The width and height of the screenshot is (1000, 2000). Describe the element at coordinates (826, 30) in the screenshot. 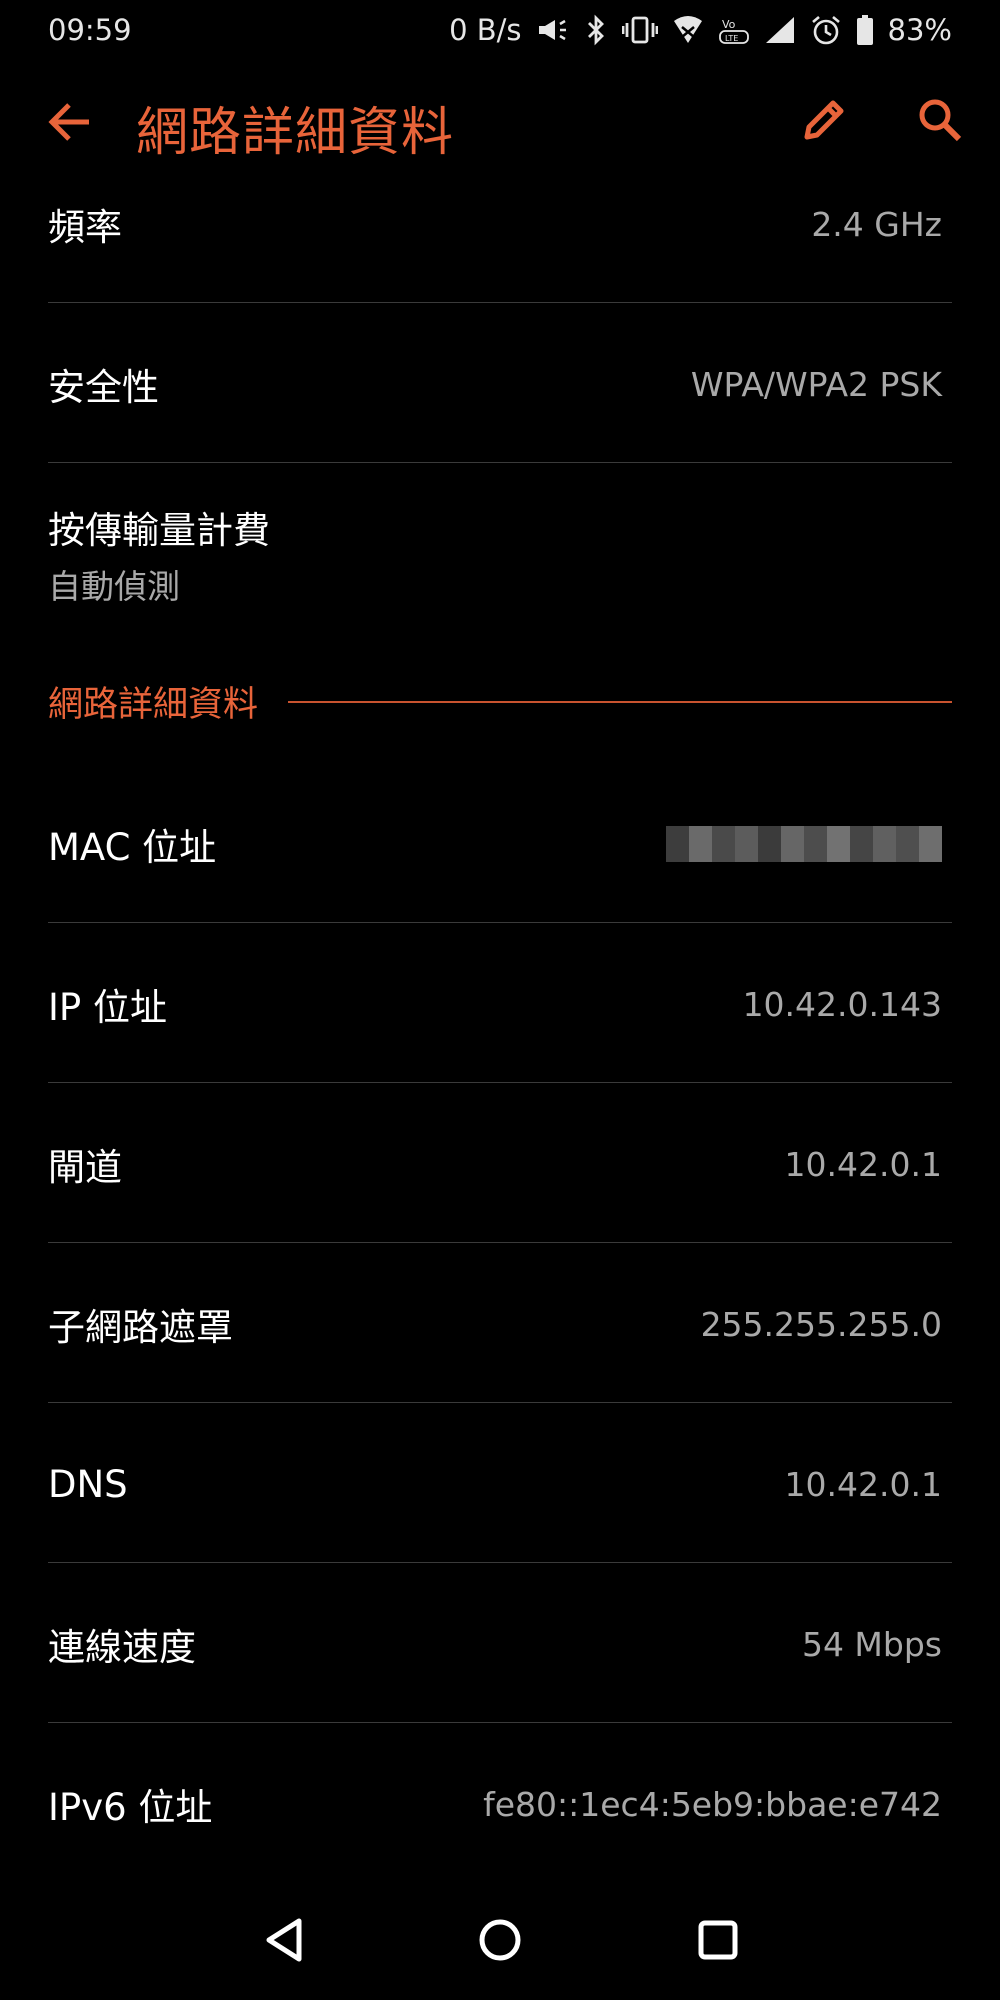

I see `alarm-icon` at that location.